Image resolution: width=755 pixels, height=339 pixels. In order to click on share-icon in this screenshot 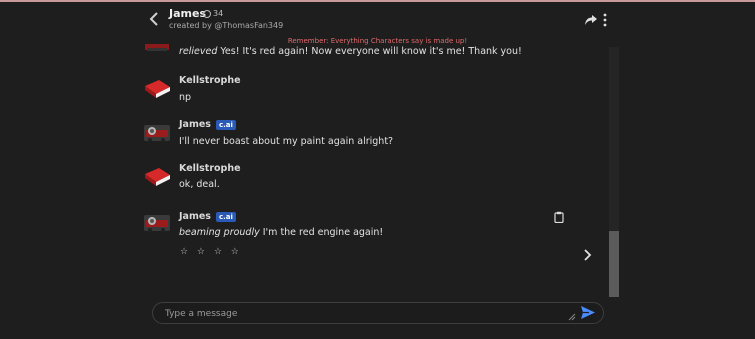, I will do `click(591, 20)`.